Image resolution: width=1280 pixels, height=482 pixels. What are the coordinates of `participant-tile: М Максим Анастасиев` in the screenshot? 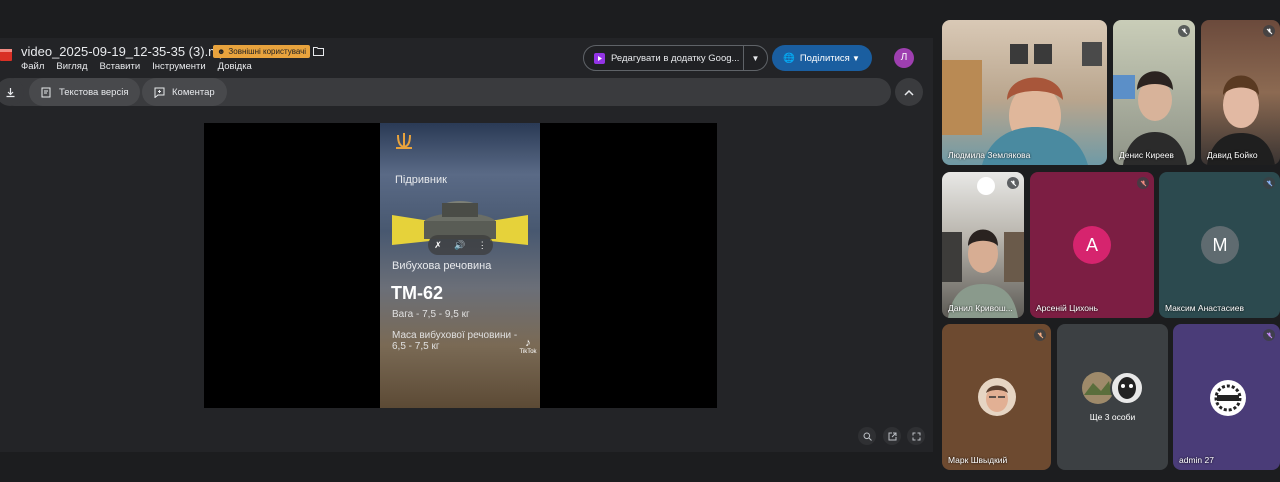 It's located at (1219, 245).